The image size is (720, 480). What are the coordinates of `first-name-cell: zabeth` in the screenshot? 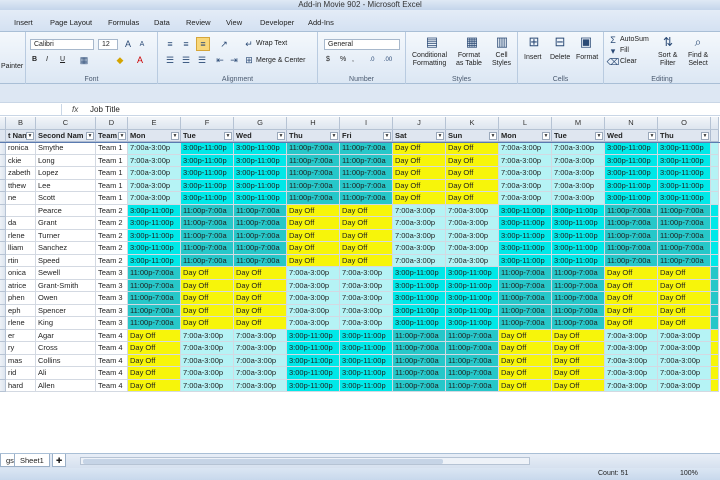 It's located at (21, 173).